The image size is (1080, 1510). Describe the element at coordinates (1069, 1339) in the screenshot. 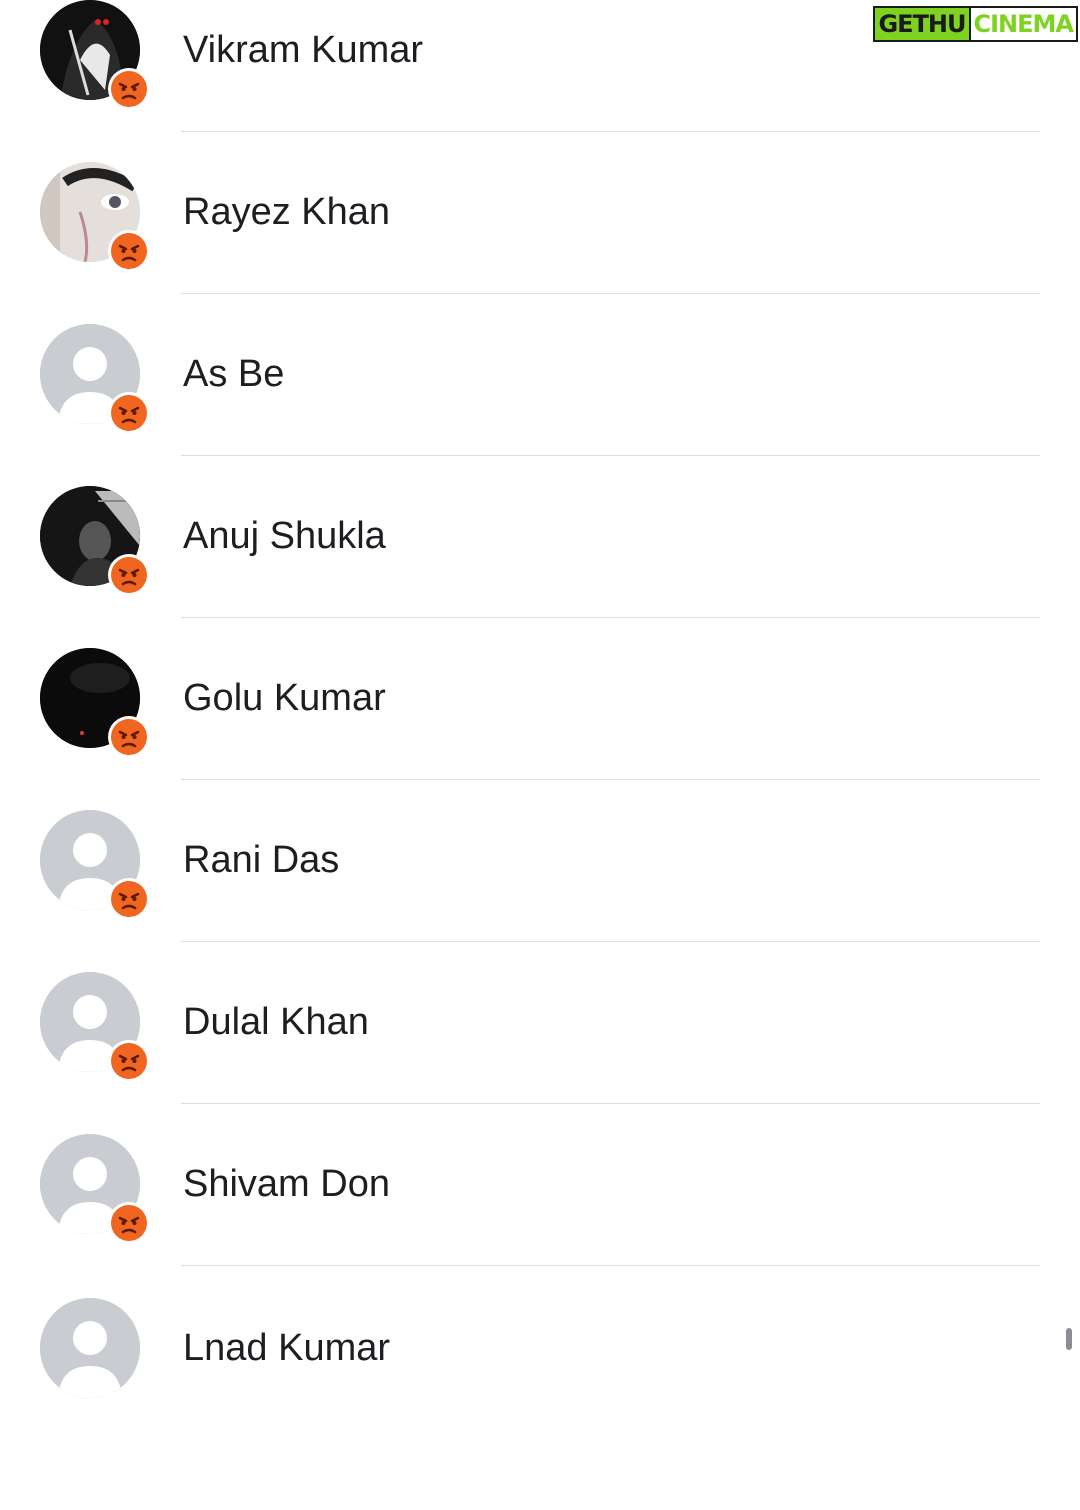

I see `scrollbar` at that location.